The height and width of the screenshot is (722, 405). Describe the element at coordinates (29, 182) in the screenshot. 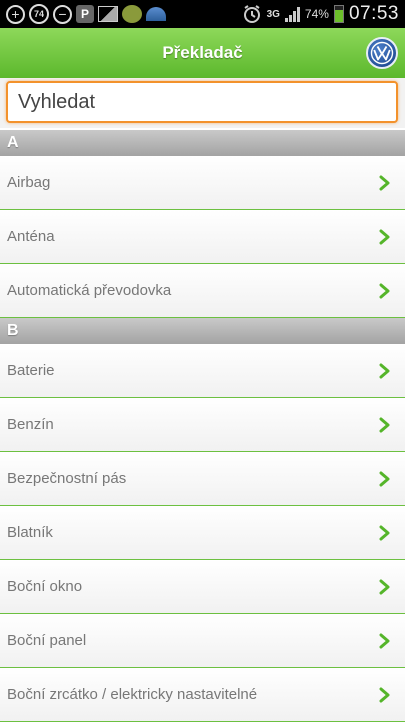

I see `list-item-label: Airbag` at that location.